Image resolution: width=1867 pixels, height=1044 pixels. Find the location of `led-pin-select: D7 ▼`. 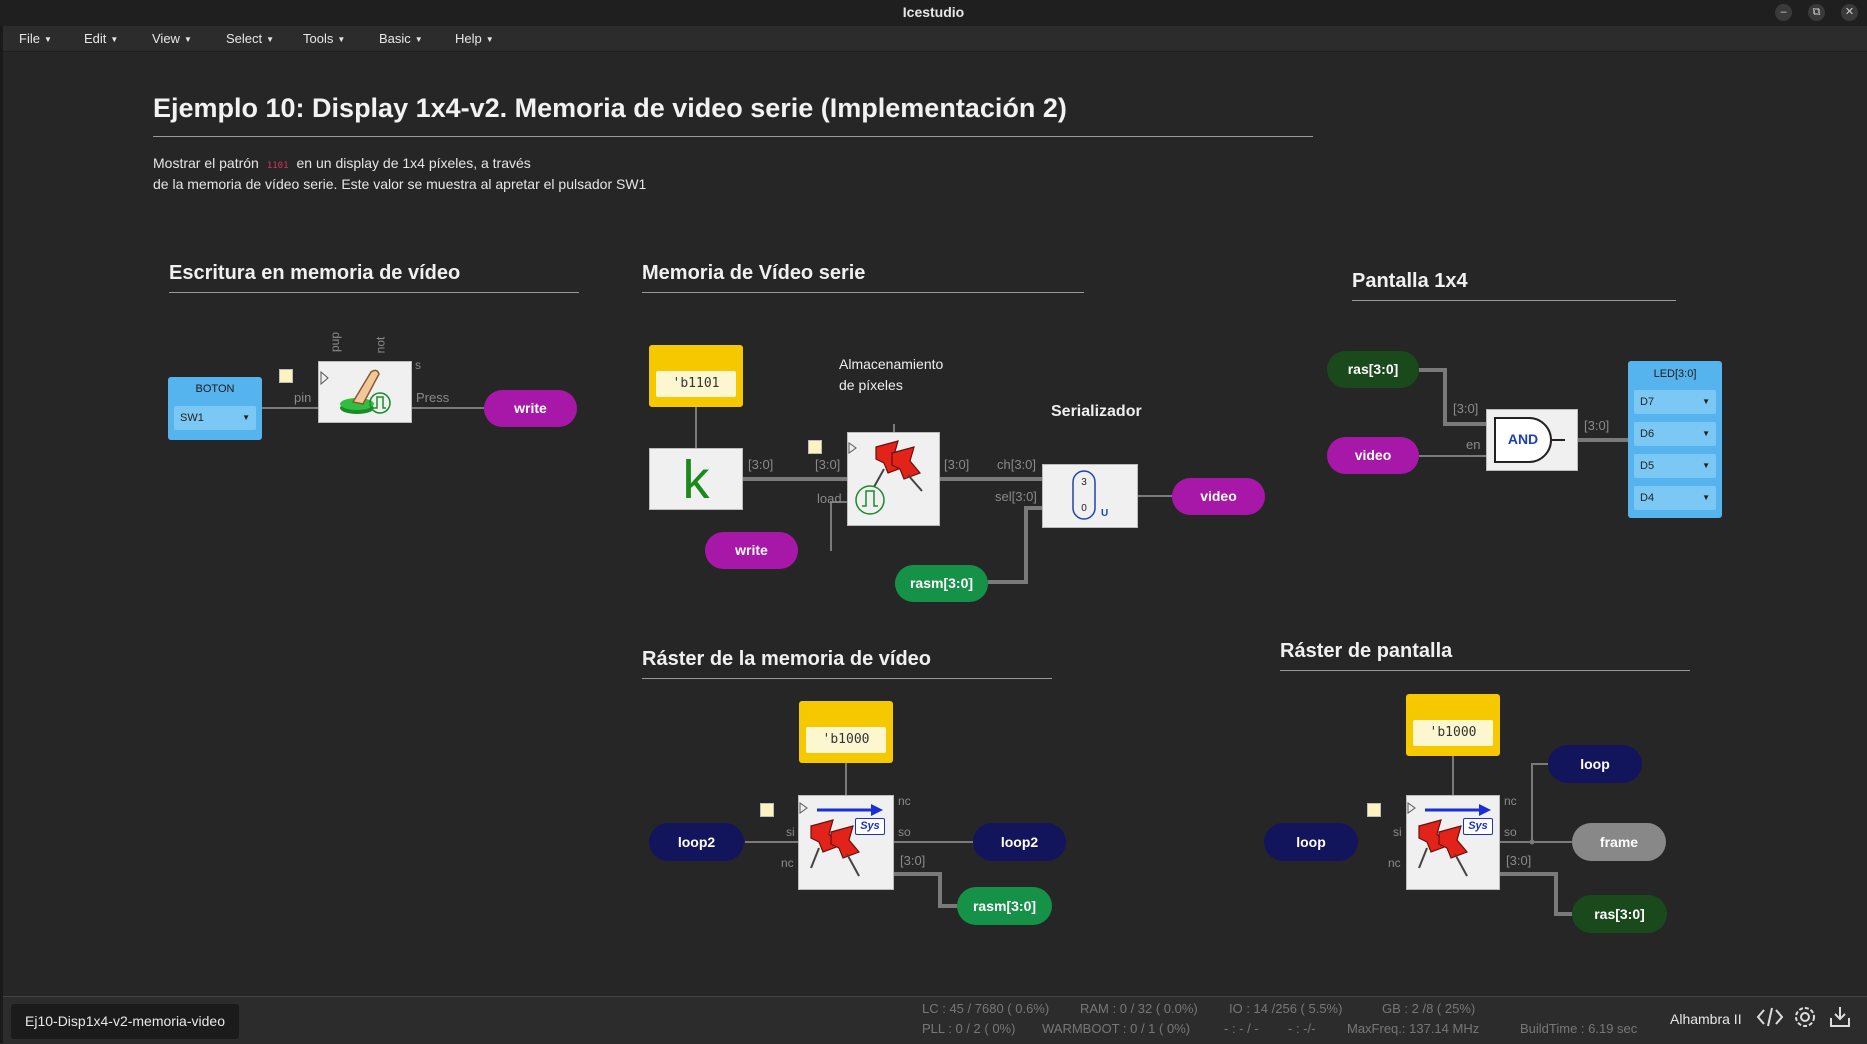

led-pin-select: D7 ▼ is located at coordinates (1675, 402).